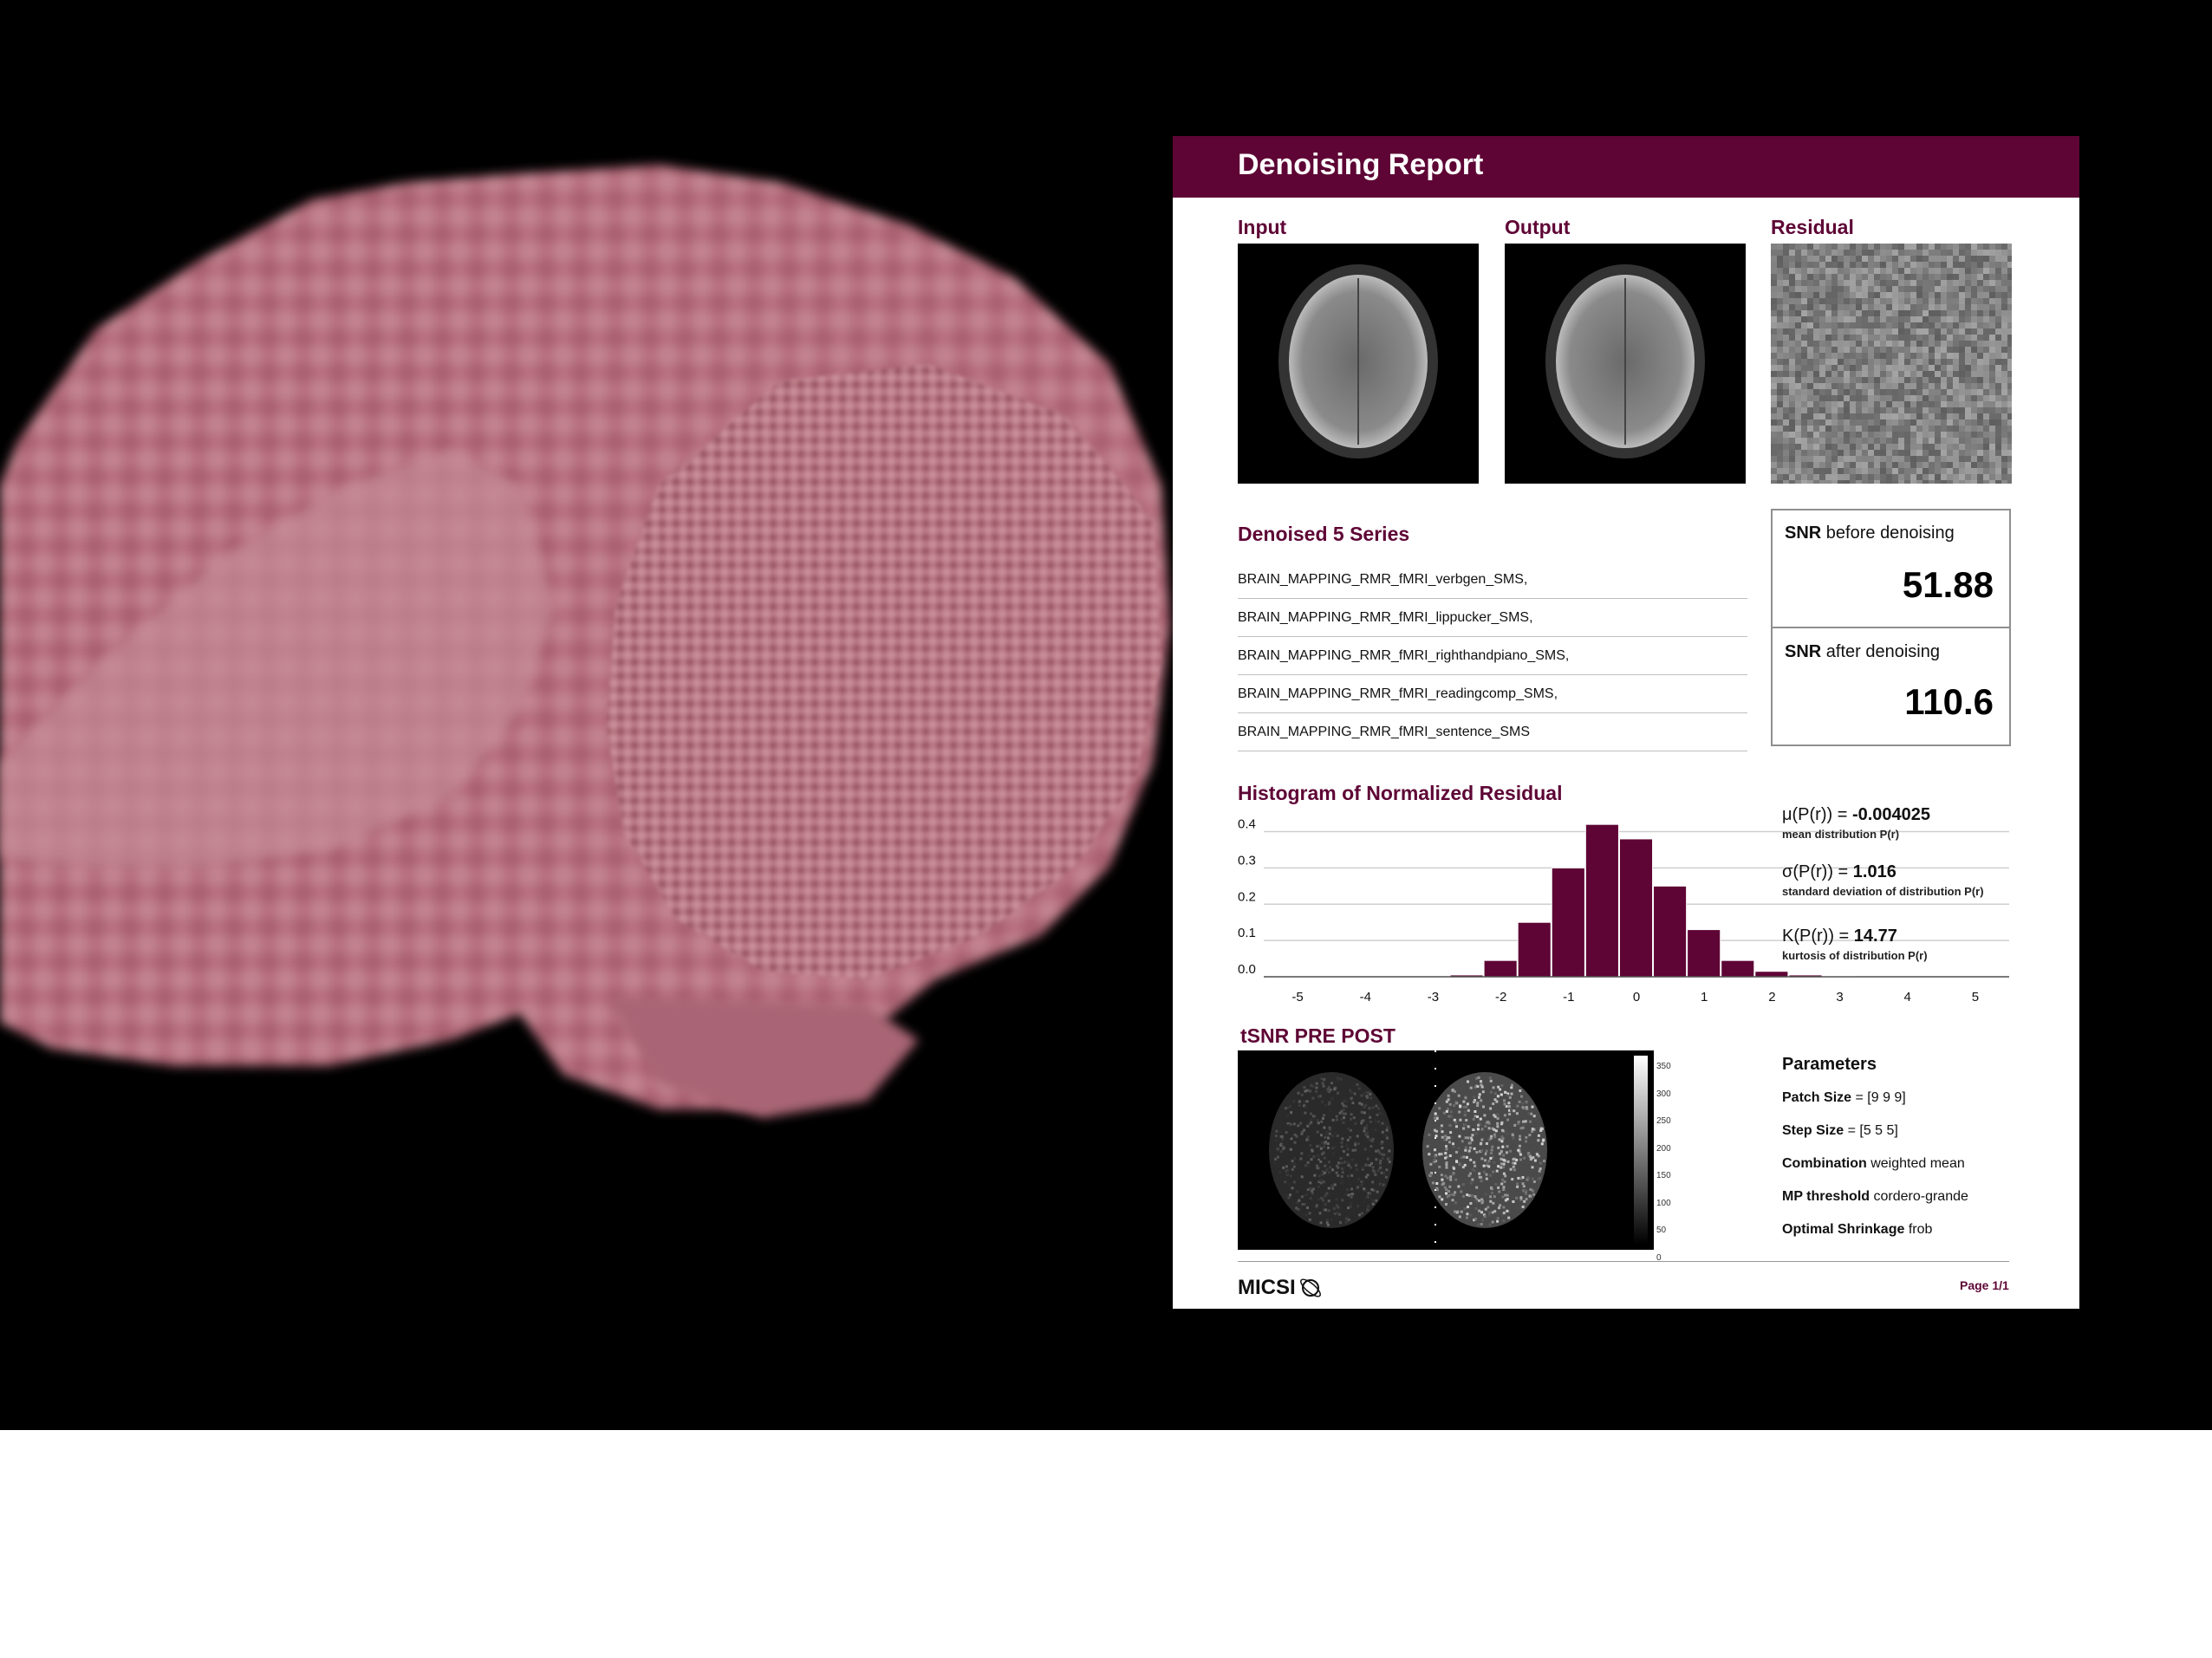 The height and width of the screenshot is (1658, 2212). I want to click on orbit-icon, so click(1310, 1287).